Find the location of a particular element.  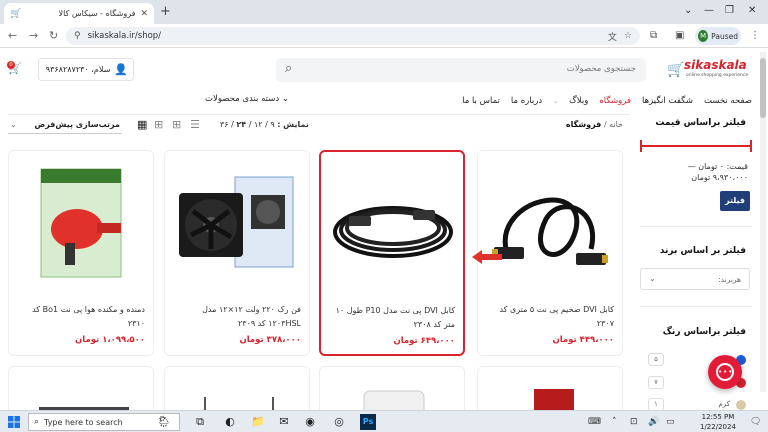

product-image-air-blower is located at coordinates (81, 223).